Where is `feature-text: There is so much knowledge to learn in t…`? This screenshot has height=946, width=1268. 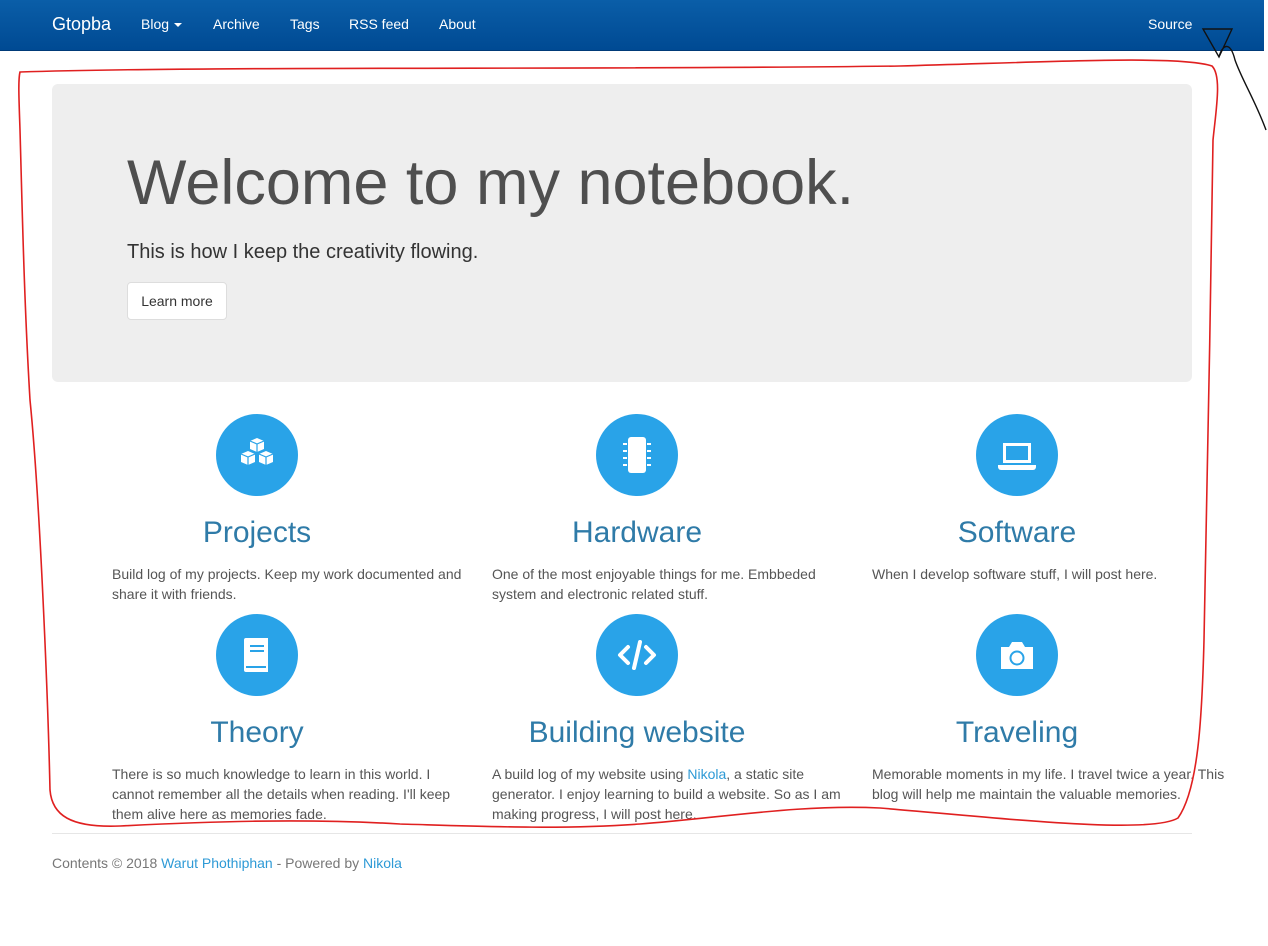
feature-text: There is so much knowledge to learn in t… is located at coordinates (281, 794).